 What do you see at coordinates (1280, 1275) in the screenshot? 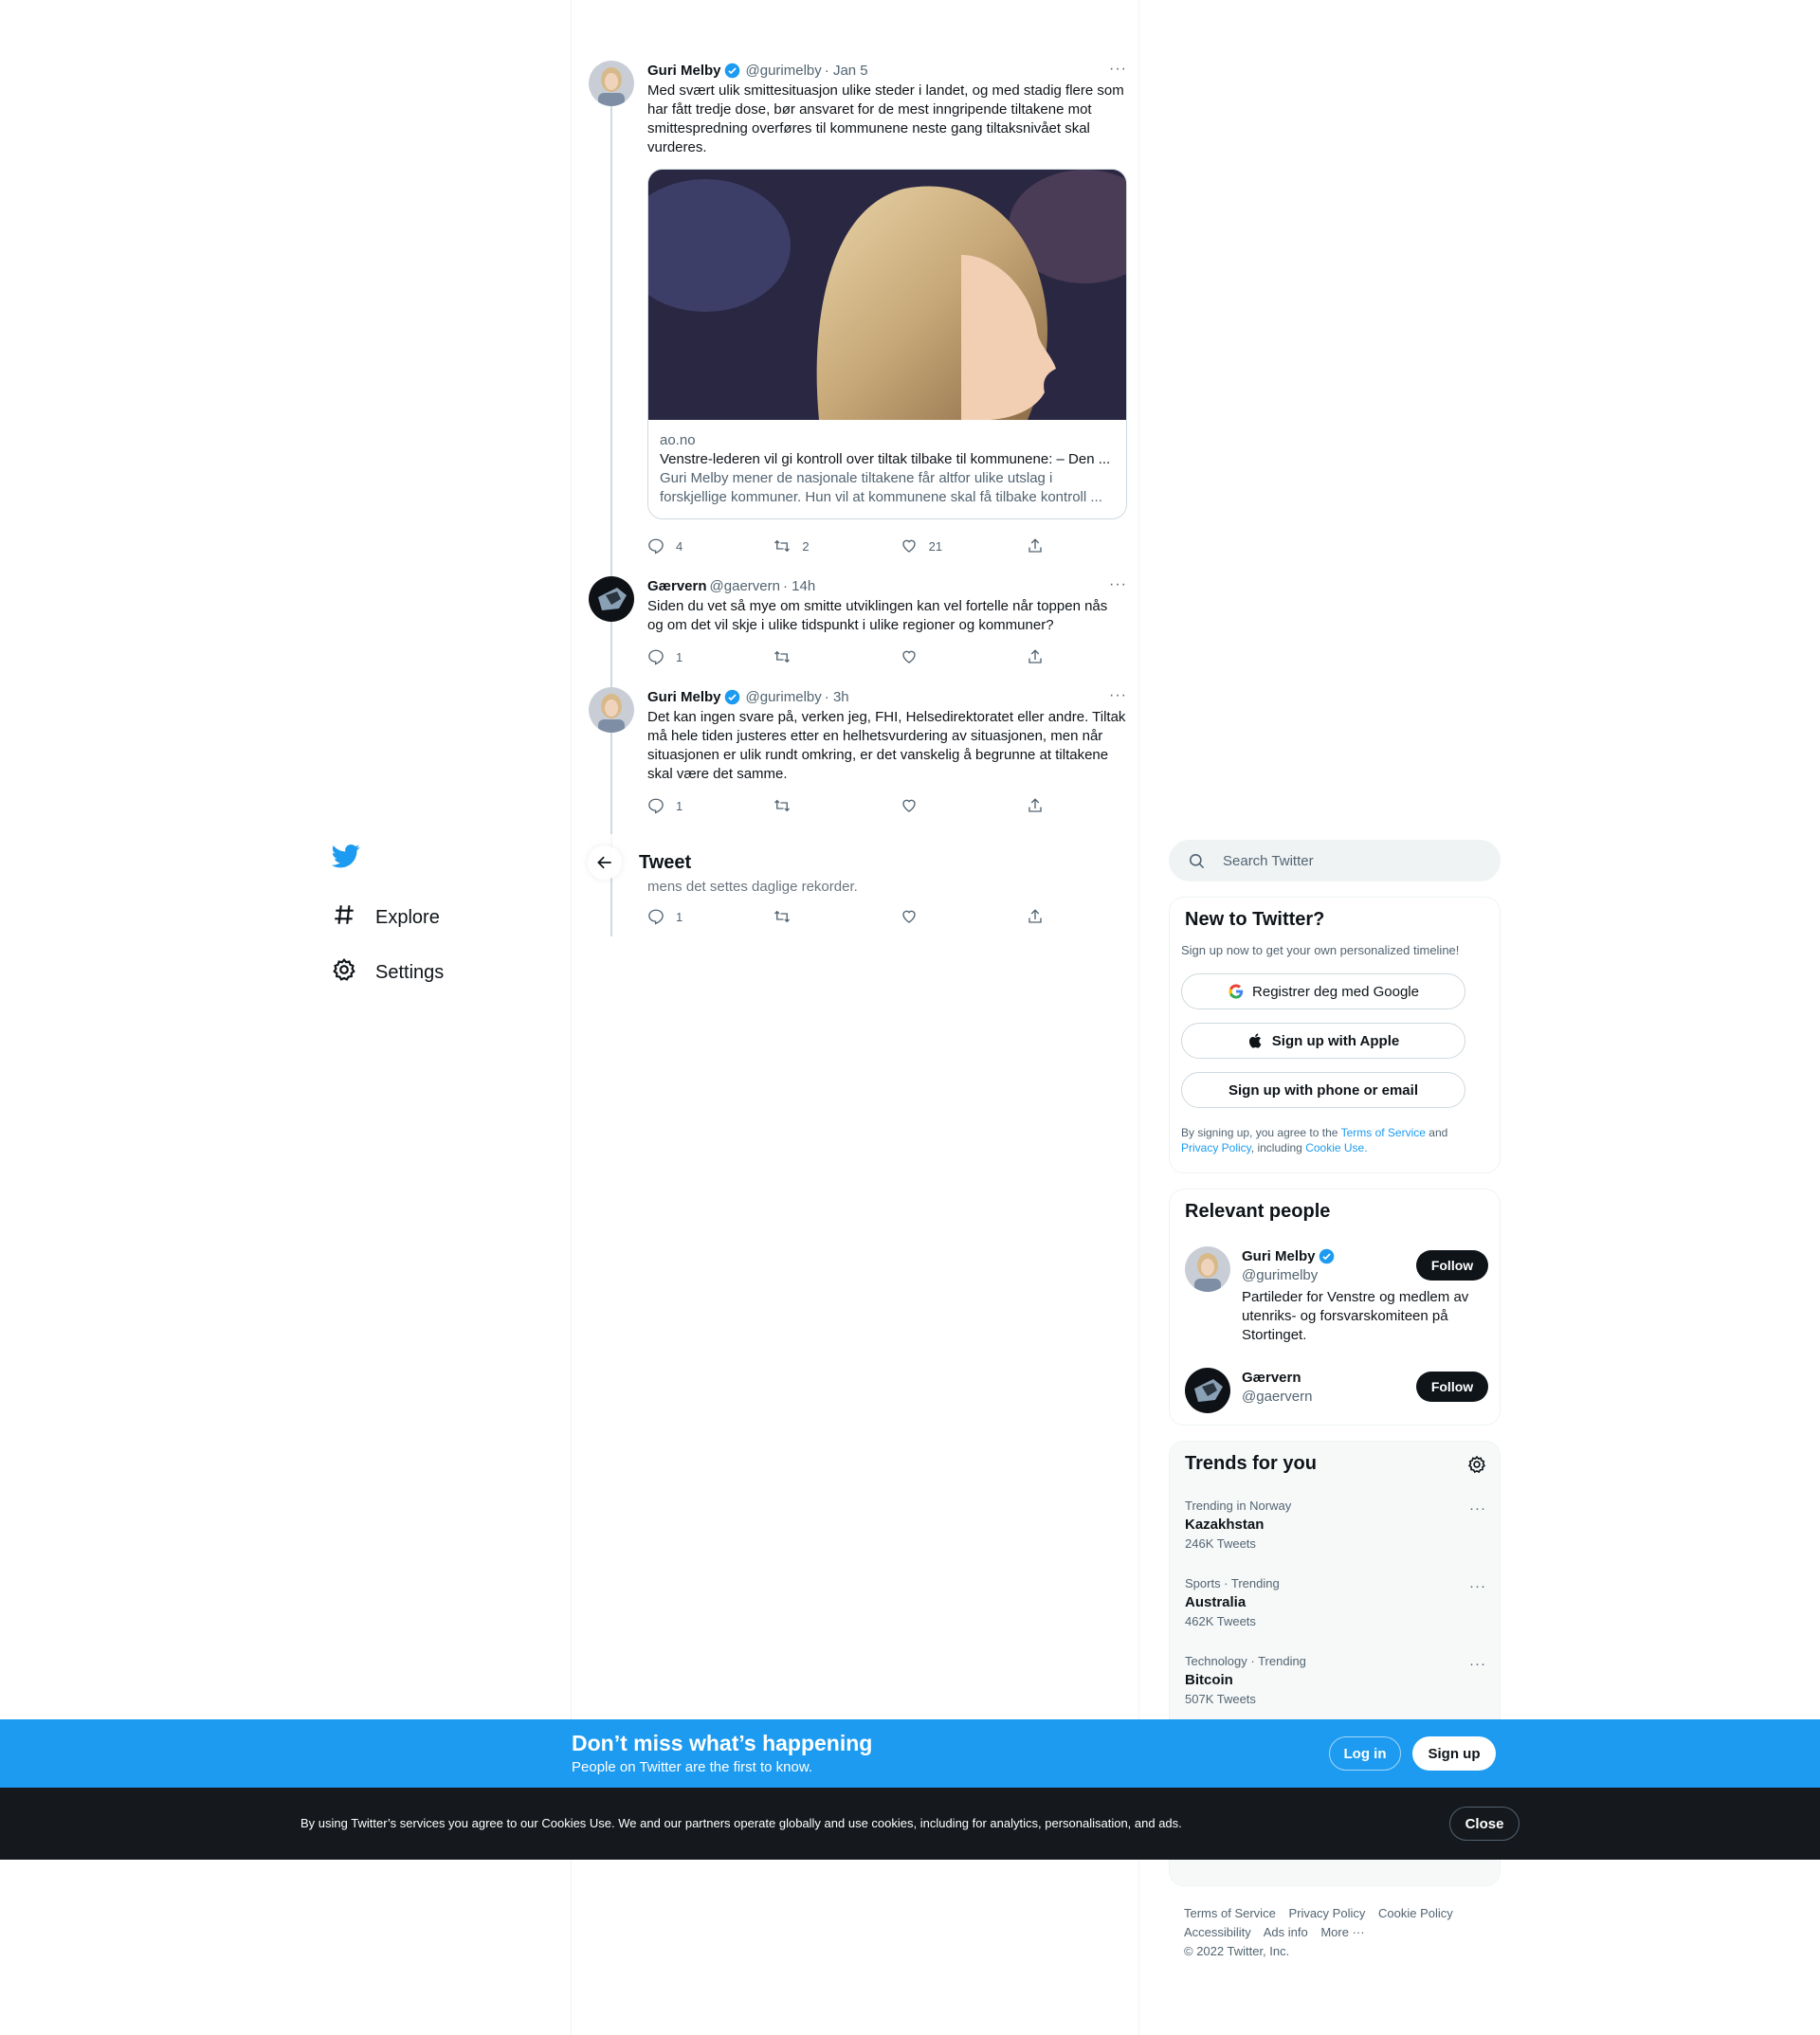
I see `person-handle: @gurimelby` at bounding box center [1280, 1275].